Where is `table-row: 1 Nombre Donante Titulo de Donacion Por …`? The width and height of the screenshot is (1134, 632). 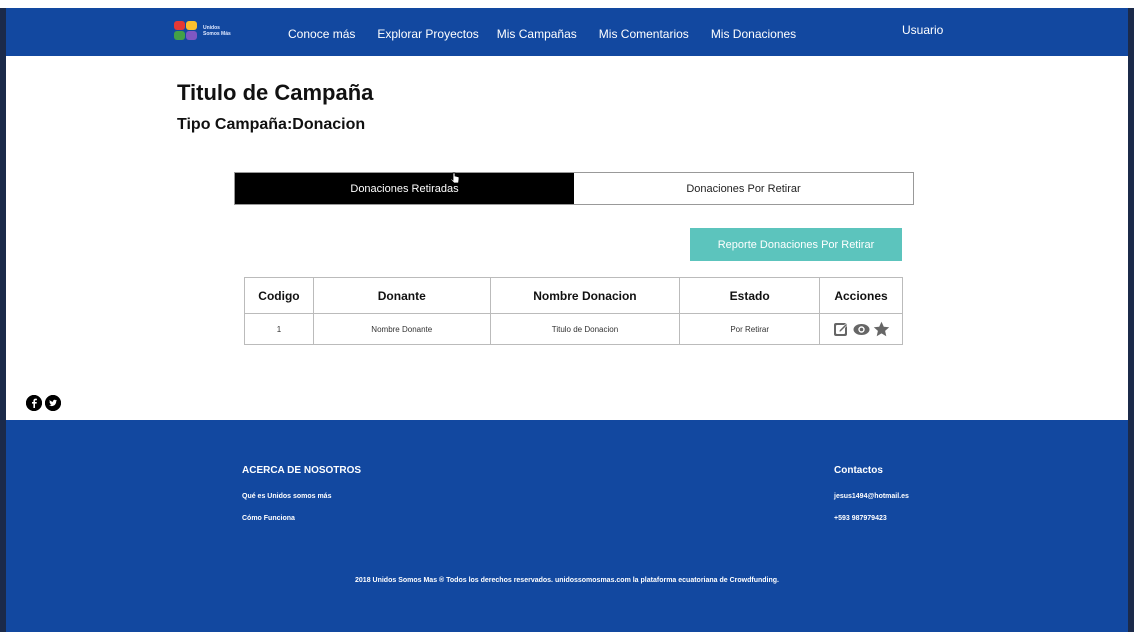 table-row: 1 Nombre Donante Titulo de Donacion Por … is located at coordinates (573, 329).